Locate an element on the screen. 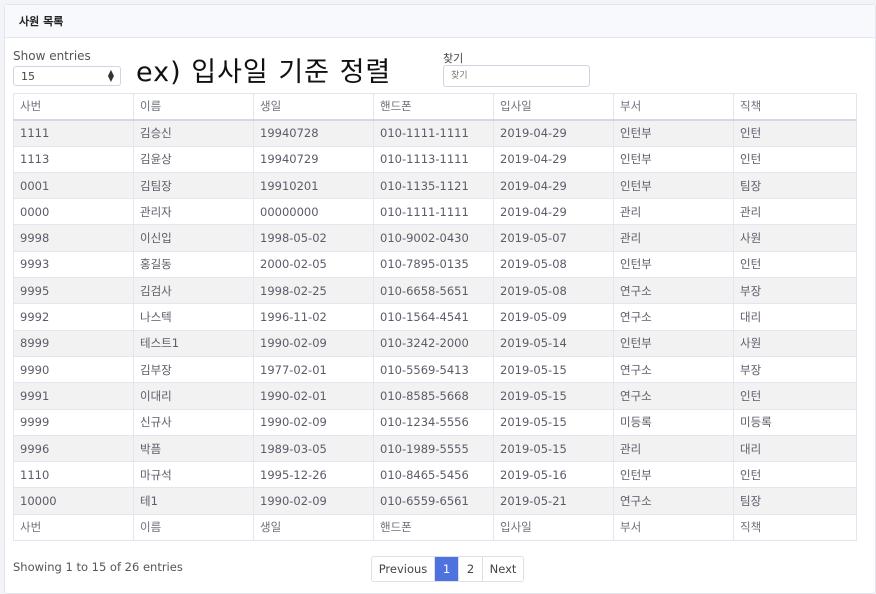 The height and width of the screenshot is (594, 876). column-header-2: 생일 is located at coordinates (313, 106).